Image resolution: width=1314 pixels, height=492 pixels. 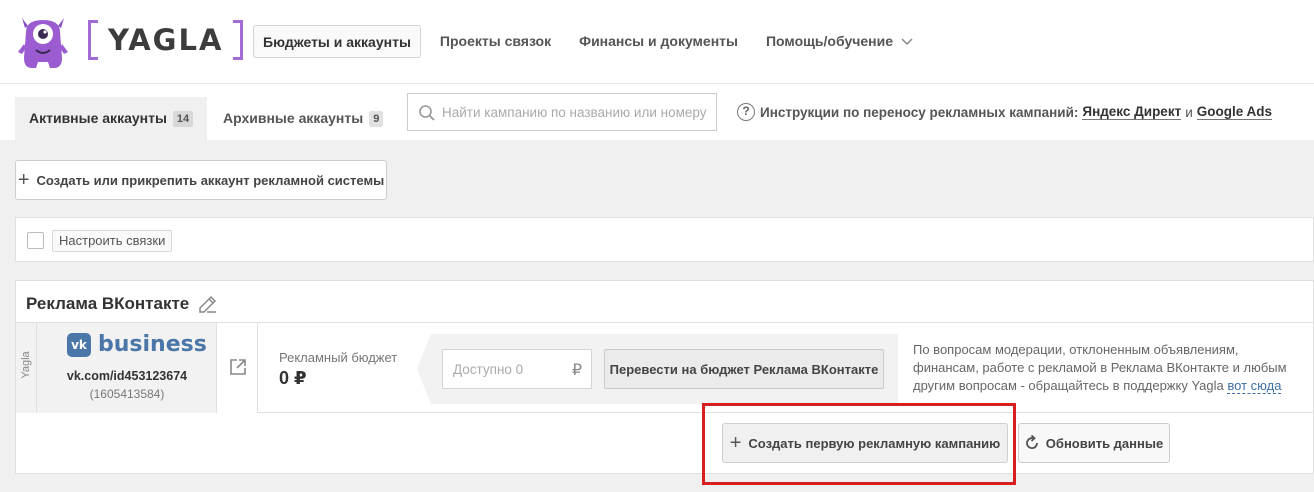 What do you see at coordinates (238, 40) in the screenshot?
I see `logo-bracket-right` at bounding box center [238, 40].